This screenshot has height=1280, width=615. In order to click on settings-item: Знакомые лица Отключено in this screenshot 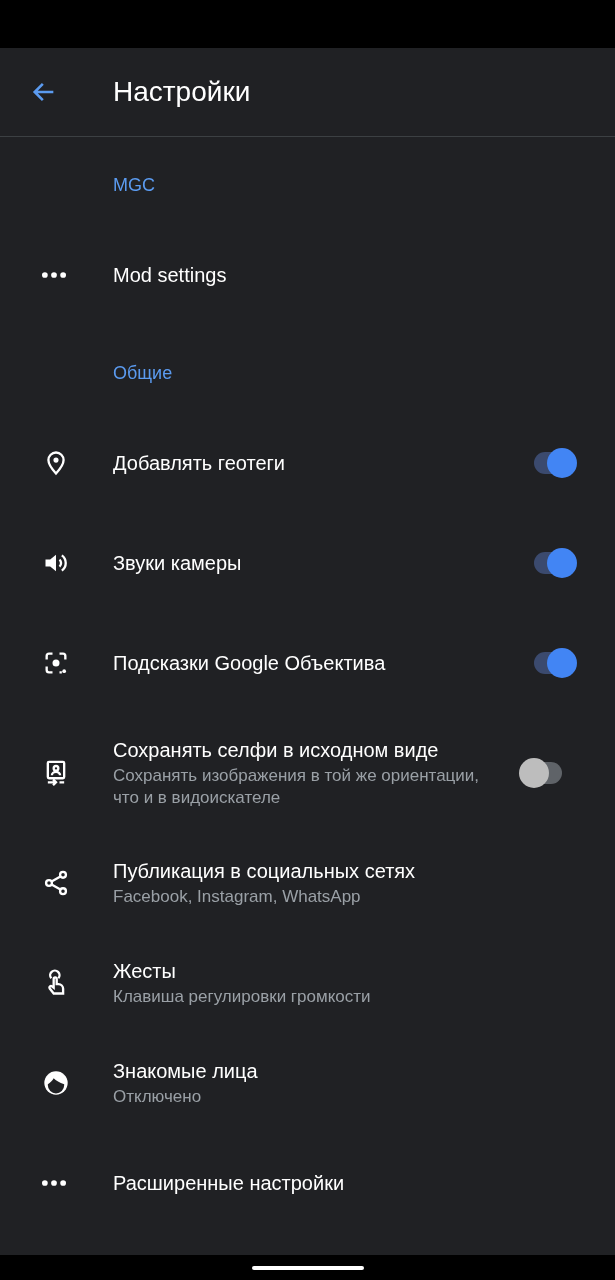, I will do `click(307, 1083)`.